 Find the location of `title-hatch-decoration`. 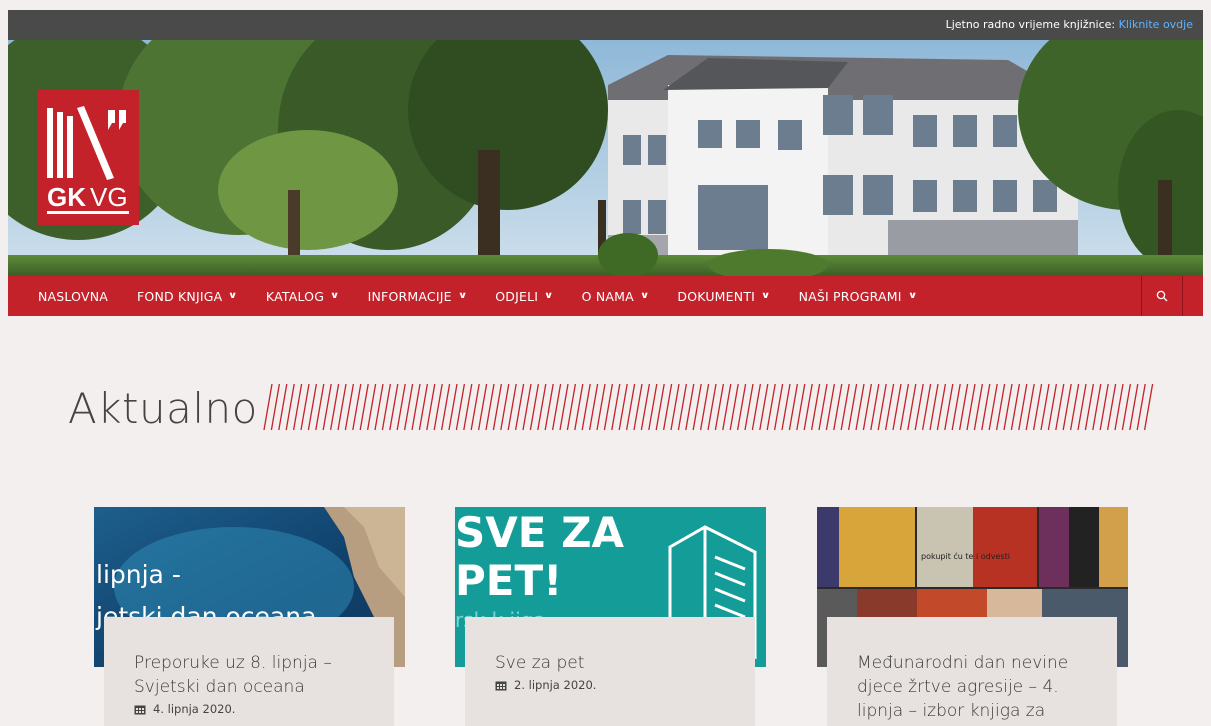

title-hatch-decoration is located at coordinates (708, 407).